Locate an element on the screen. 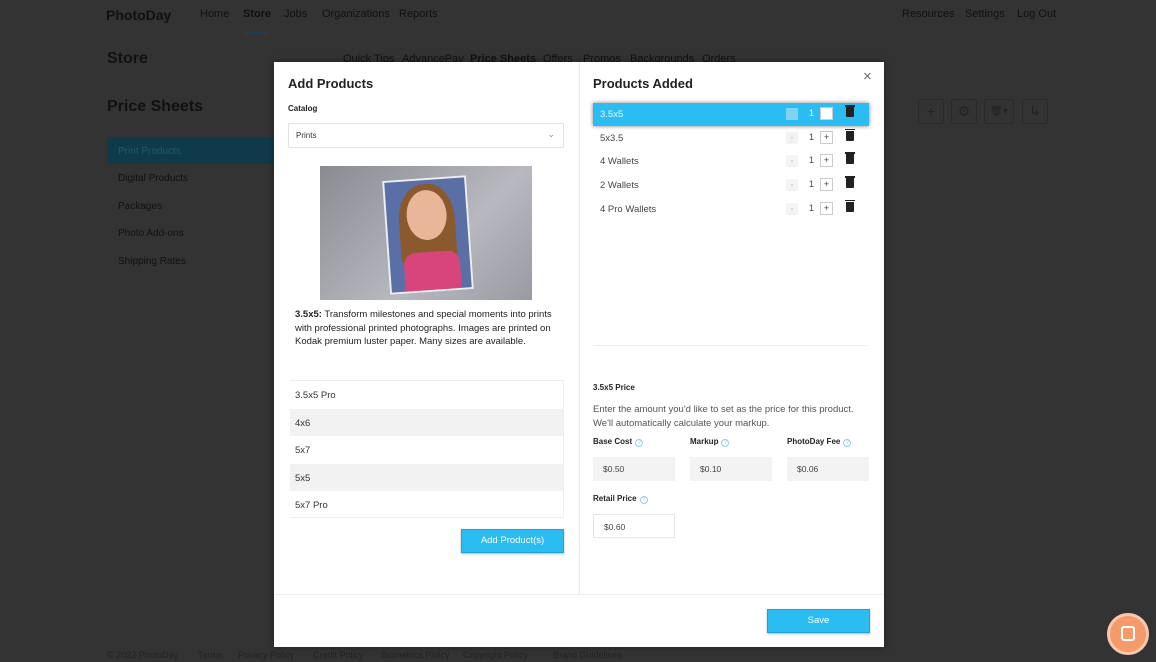  trash-icon: 🗑▾ is located at coordinates (999, 111).